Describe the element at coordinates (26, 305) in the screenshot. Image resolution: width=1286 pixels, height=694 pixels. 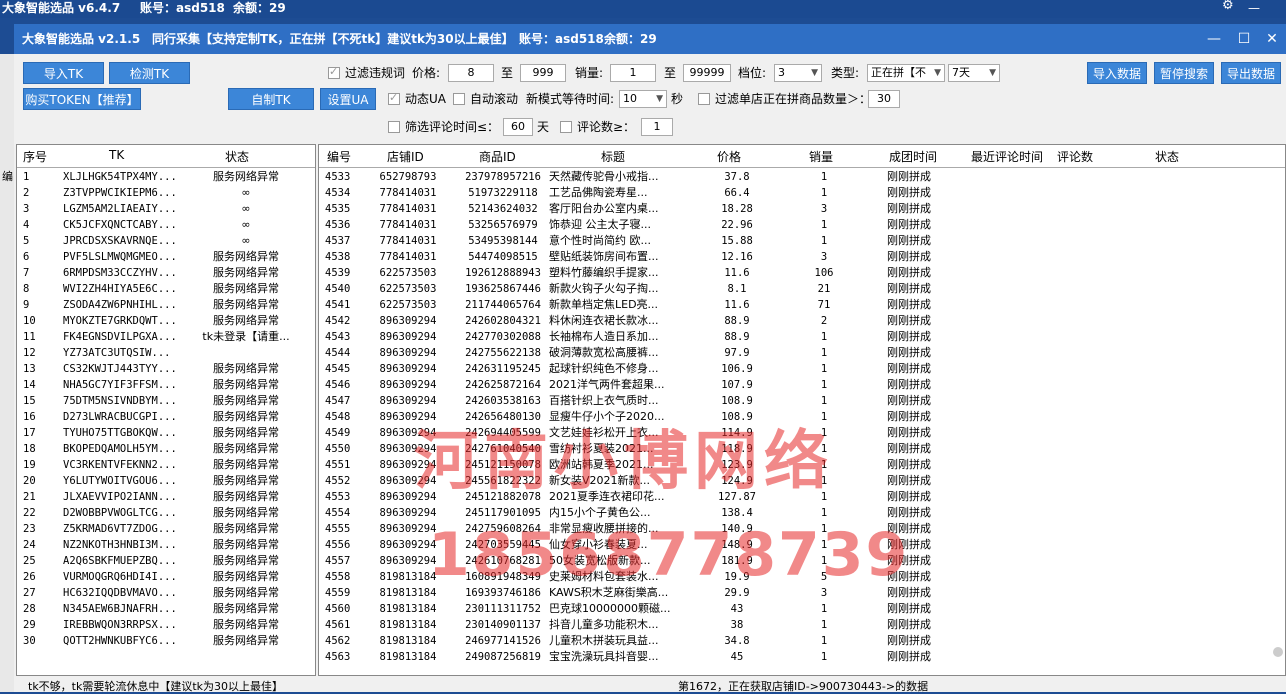
I see `tk-index-cell: 9` at that location.